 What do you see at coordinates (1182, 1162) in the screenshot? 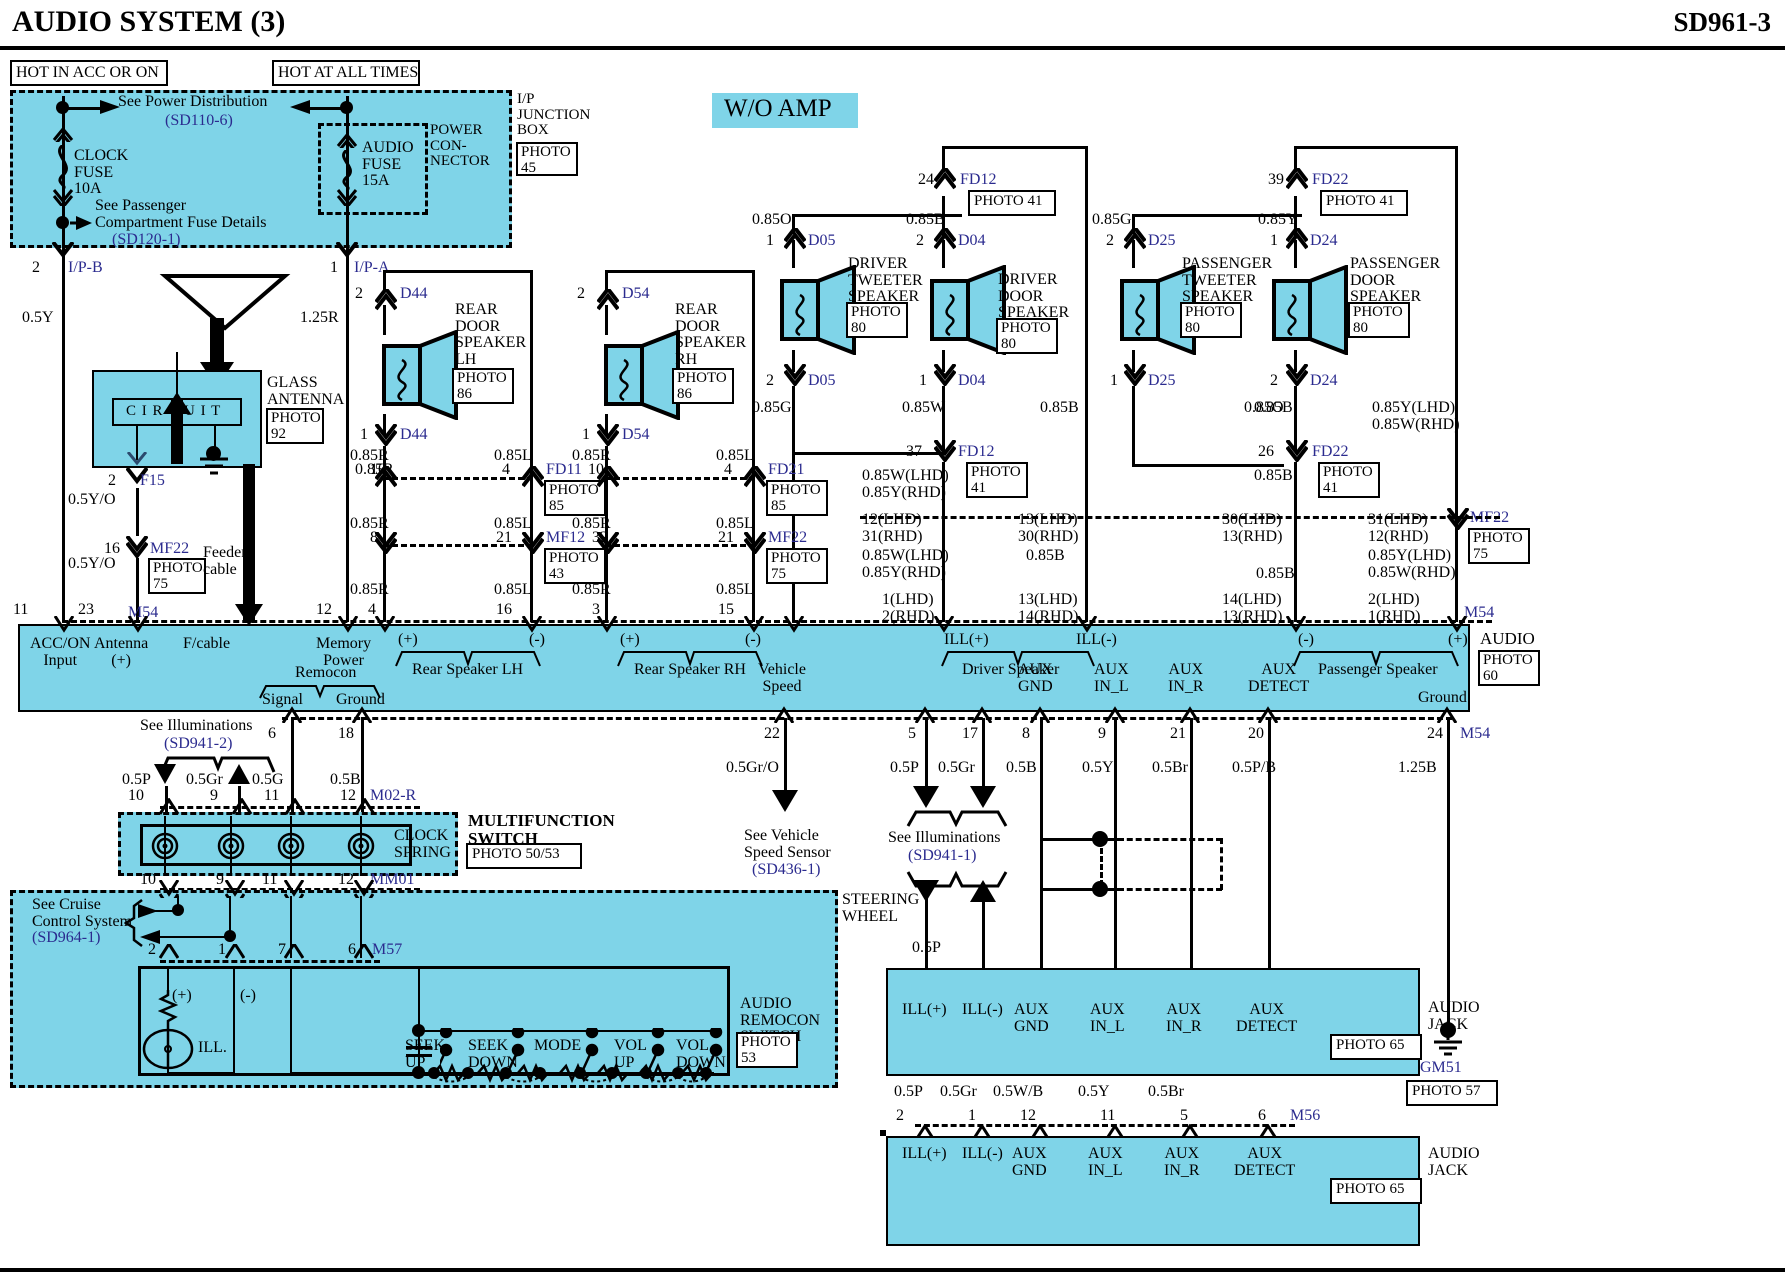
I see `jack2-term-aux-r: AUX IN_R` at bounding box center [1182, 1162].